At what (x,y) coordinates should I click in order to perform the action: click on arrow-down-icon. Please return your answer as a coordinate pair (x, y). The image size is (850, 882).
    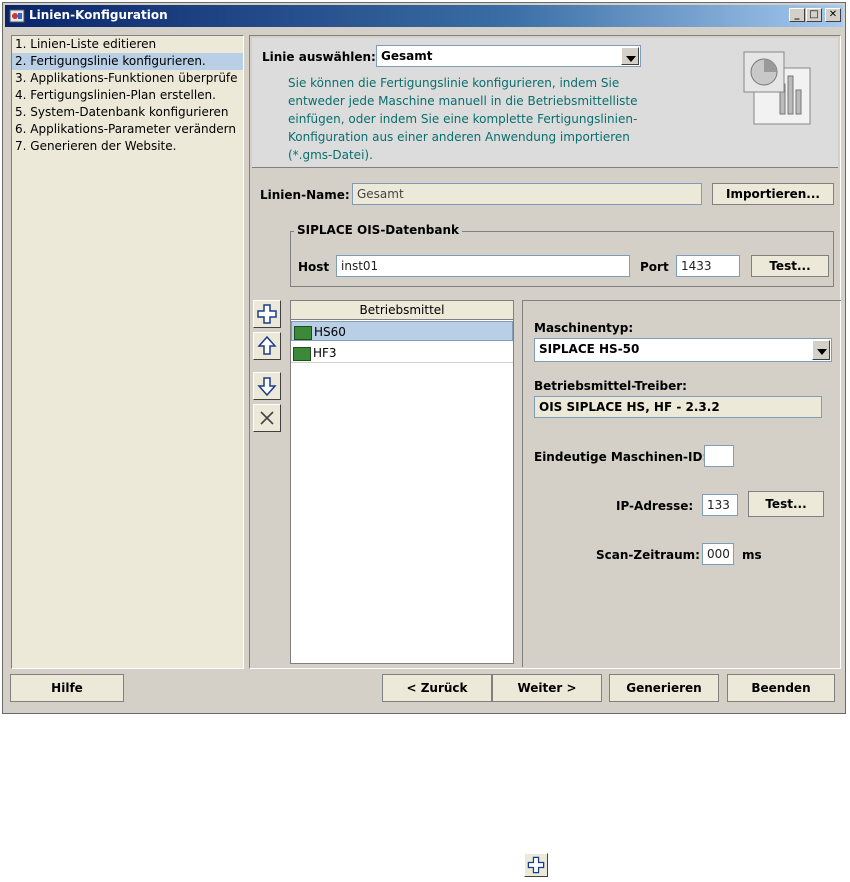
    Looking at the image, I should click on (267, 387).